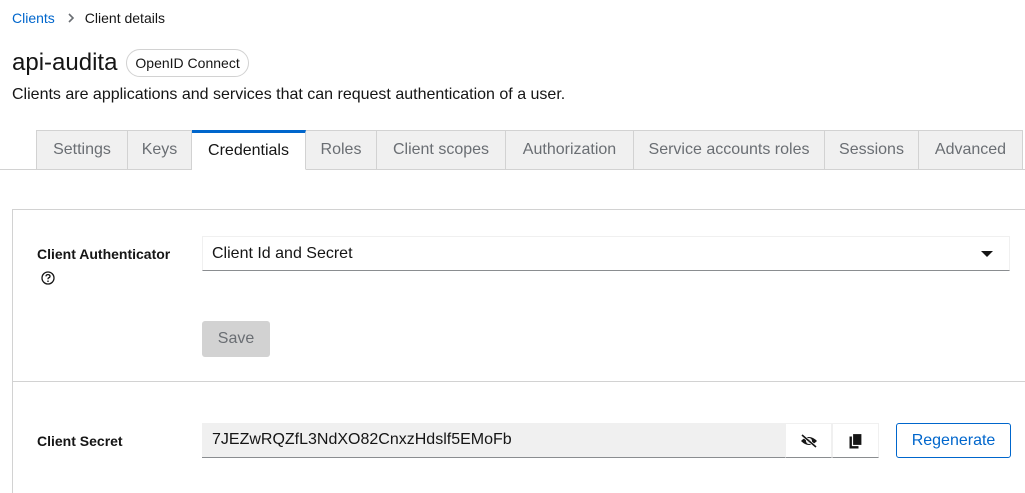 The width and height of the screenshot is (1025, 493). What do you see at coordinates (71, 18) in the screenshot?
I see `chevron-right-icon` at bounding box center [71, 18].